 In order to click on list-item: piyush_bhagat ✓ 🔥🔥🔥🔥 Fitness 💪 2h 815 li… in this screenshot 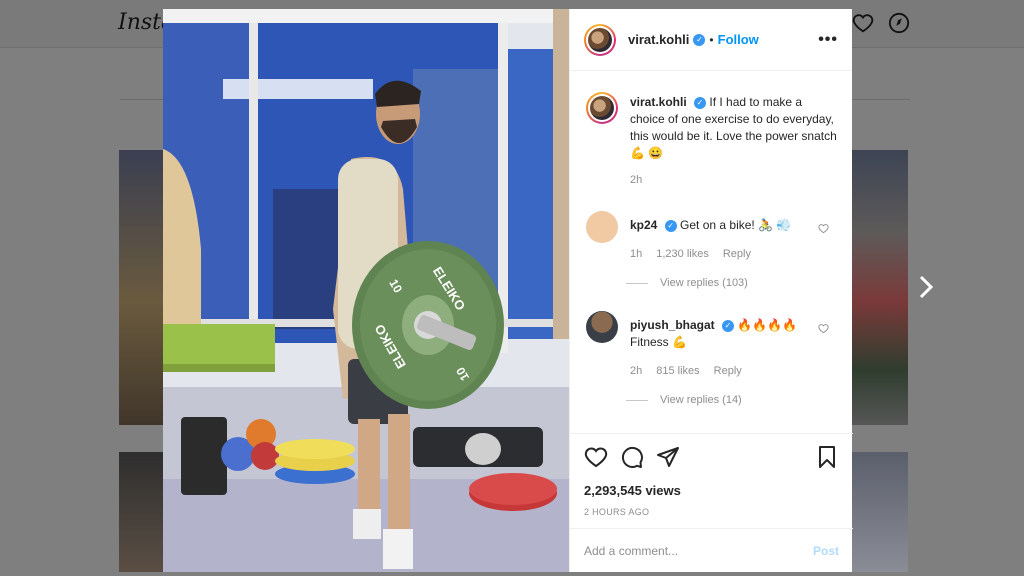, I will do `click(711, 345)`.